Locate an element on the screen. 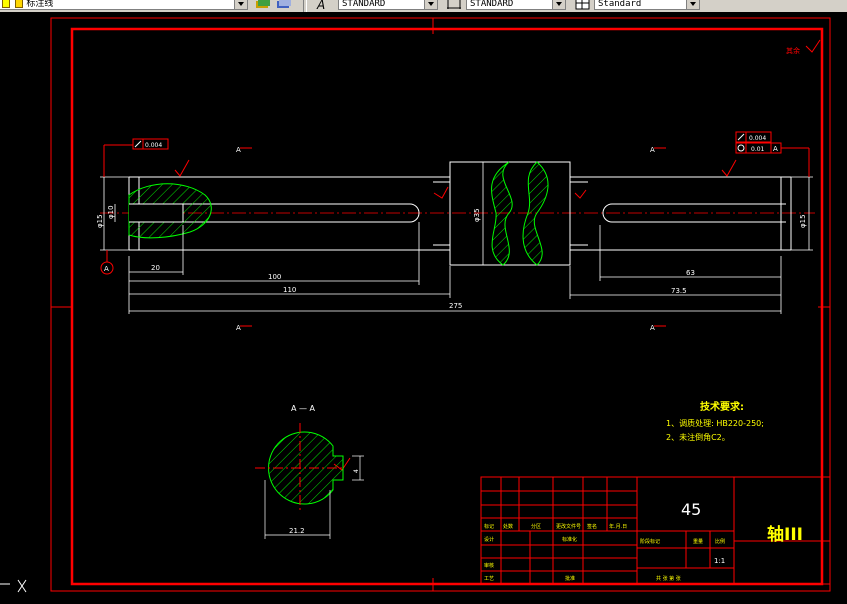 The width and height of the screenshot is (847, 604). dimension-style-dropdown: STANDARD is located at coordinates (516, 5).